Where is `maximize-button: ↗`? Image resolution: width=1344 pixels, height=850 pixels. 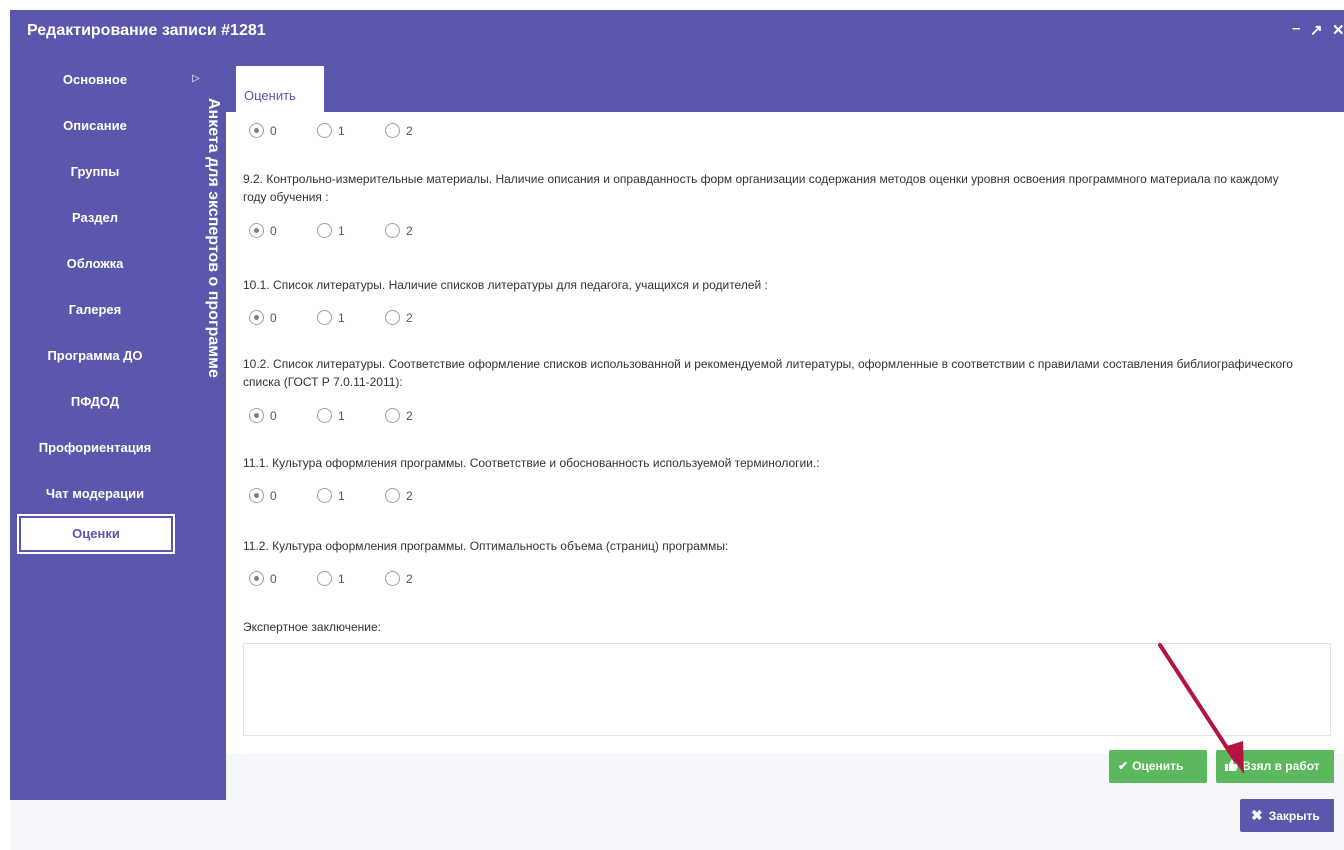
maximize-button: ↗ is located at coordinates (1316, 31).